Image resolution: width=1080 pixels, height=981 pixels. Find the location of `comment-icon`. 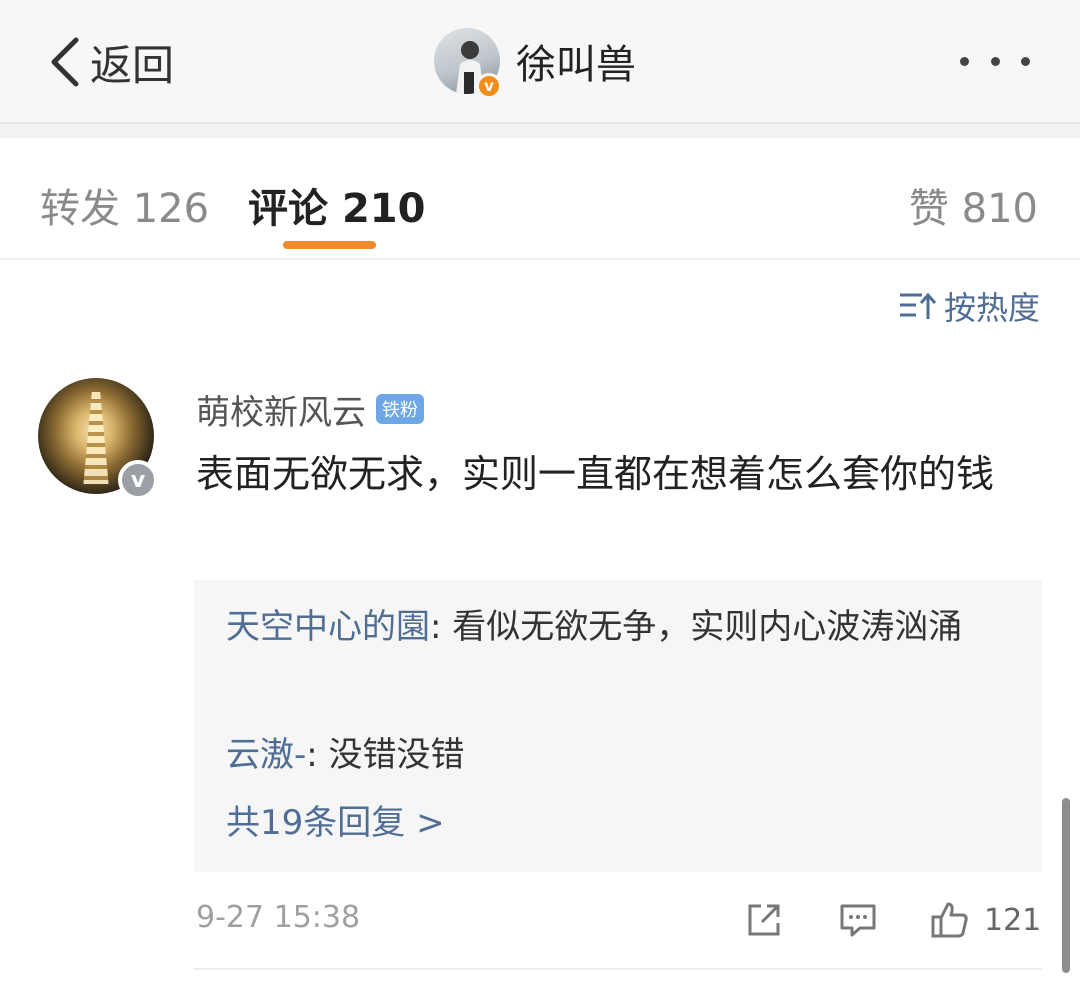

comment-icon is located at coordinates (858, 920).